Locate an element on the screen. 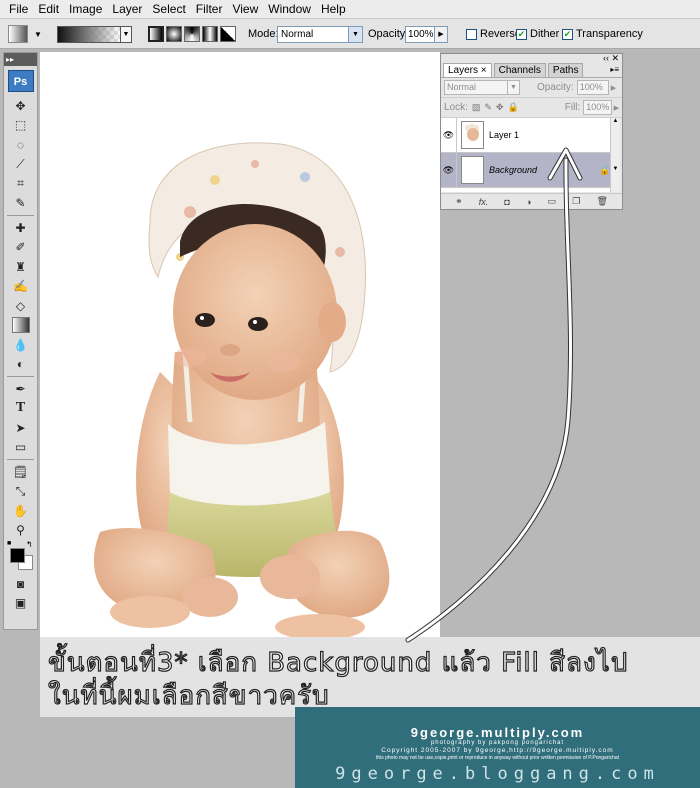 The image size is (700, 788). tab-layers: Layers × is located at coordinates (467, 70).